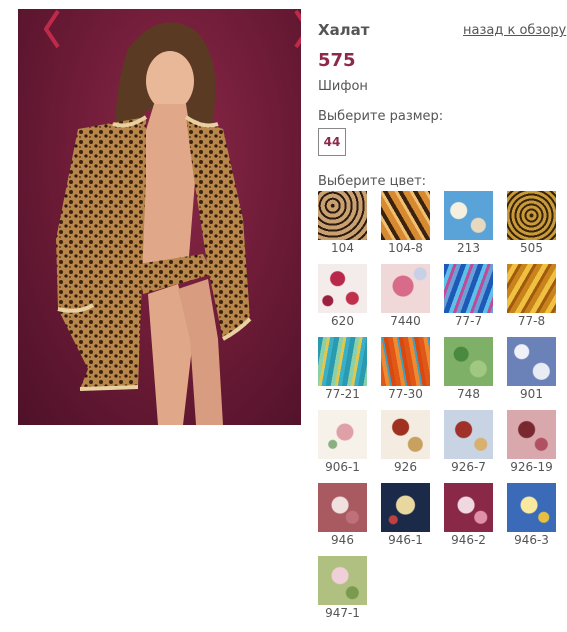  I want to click on color-swatch: 104, so click(343, 223).